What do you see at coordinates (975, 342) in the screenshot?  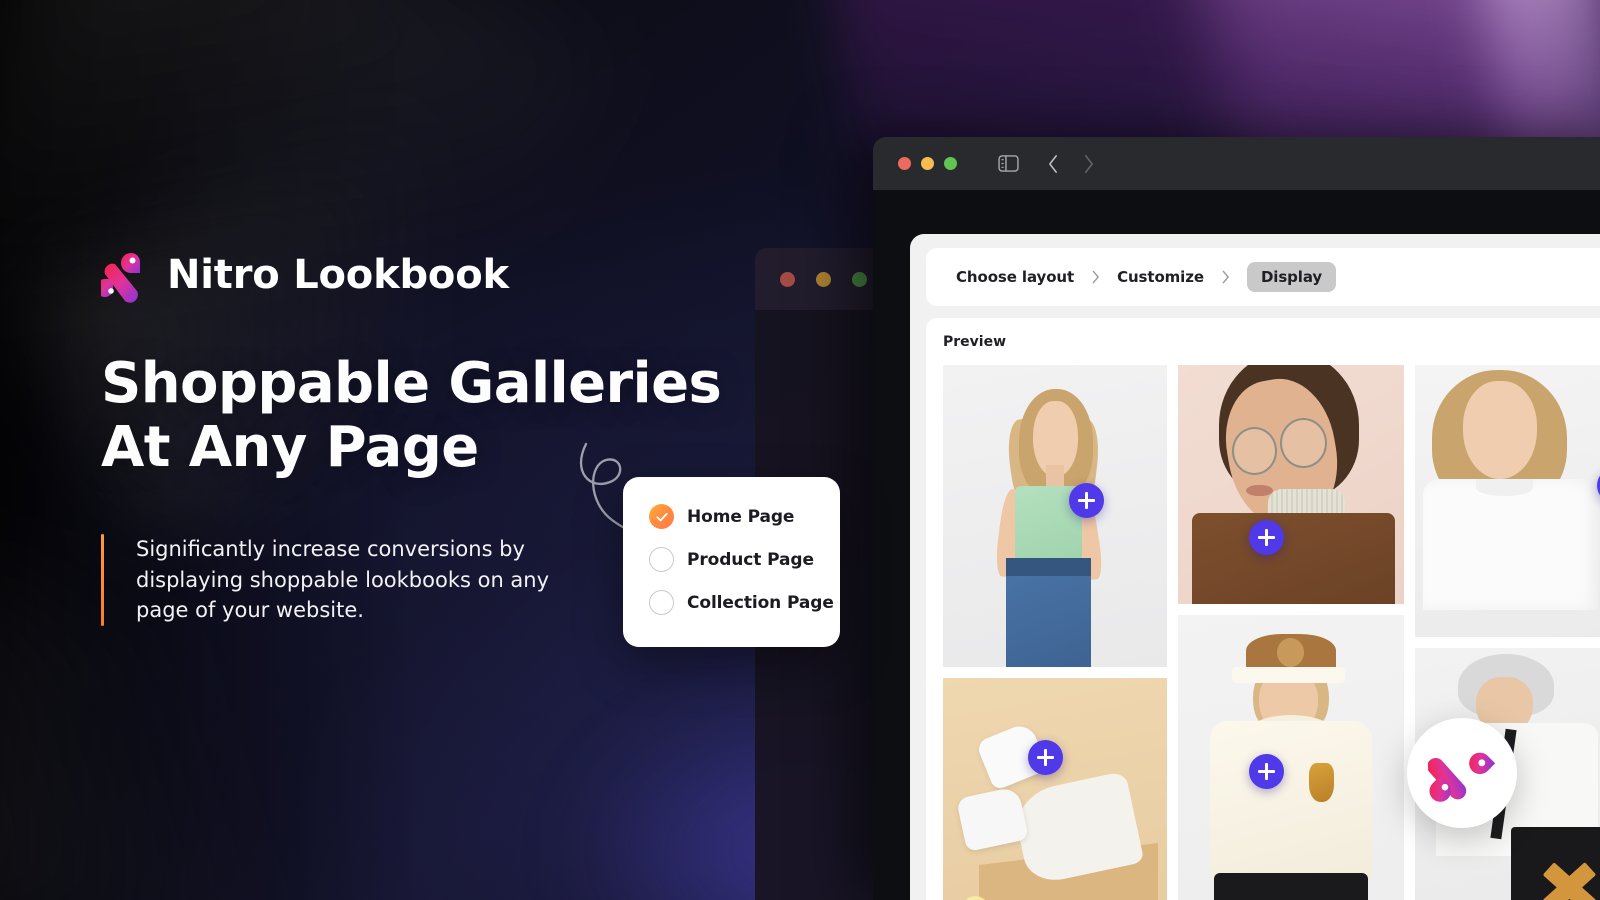 I see `preview-title: Preview` at bounding box center [975, 342].